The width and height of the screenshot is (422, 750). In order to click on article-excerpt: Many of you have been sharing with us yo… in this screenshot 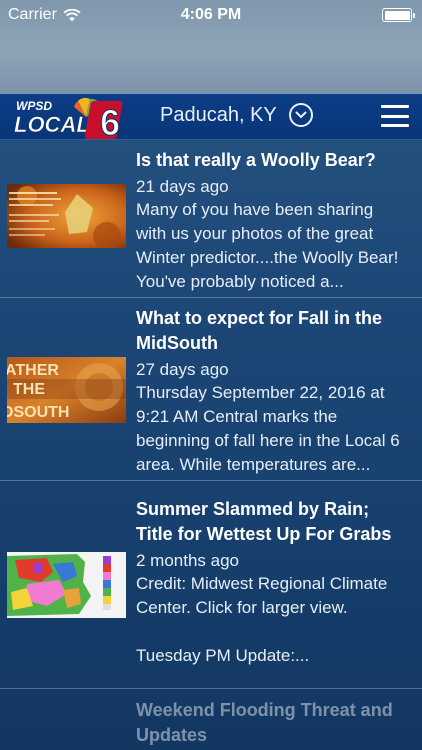, I will do `click(267, 245)`.